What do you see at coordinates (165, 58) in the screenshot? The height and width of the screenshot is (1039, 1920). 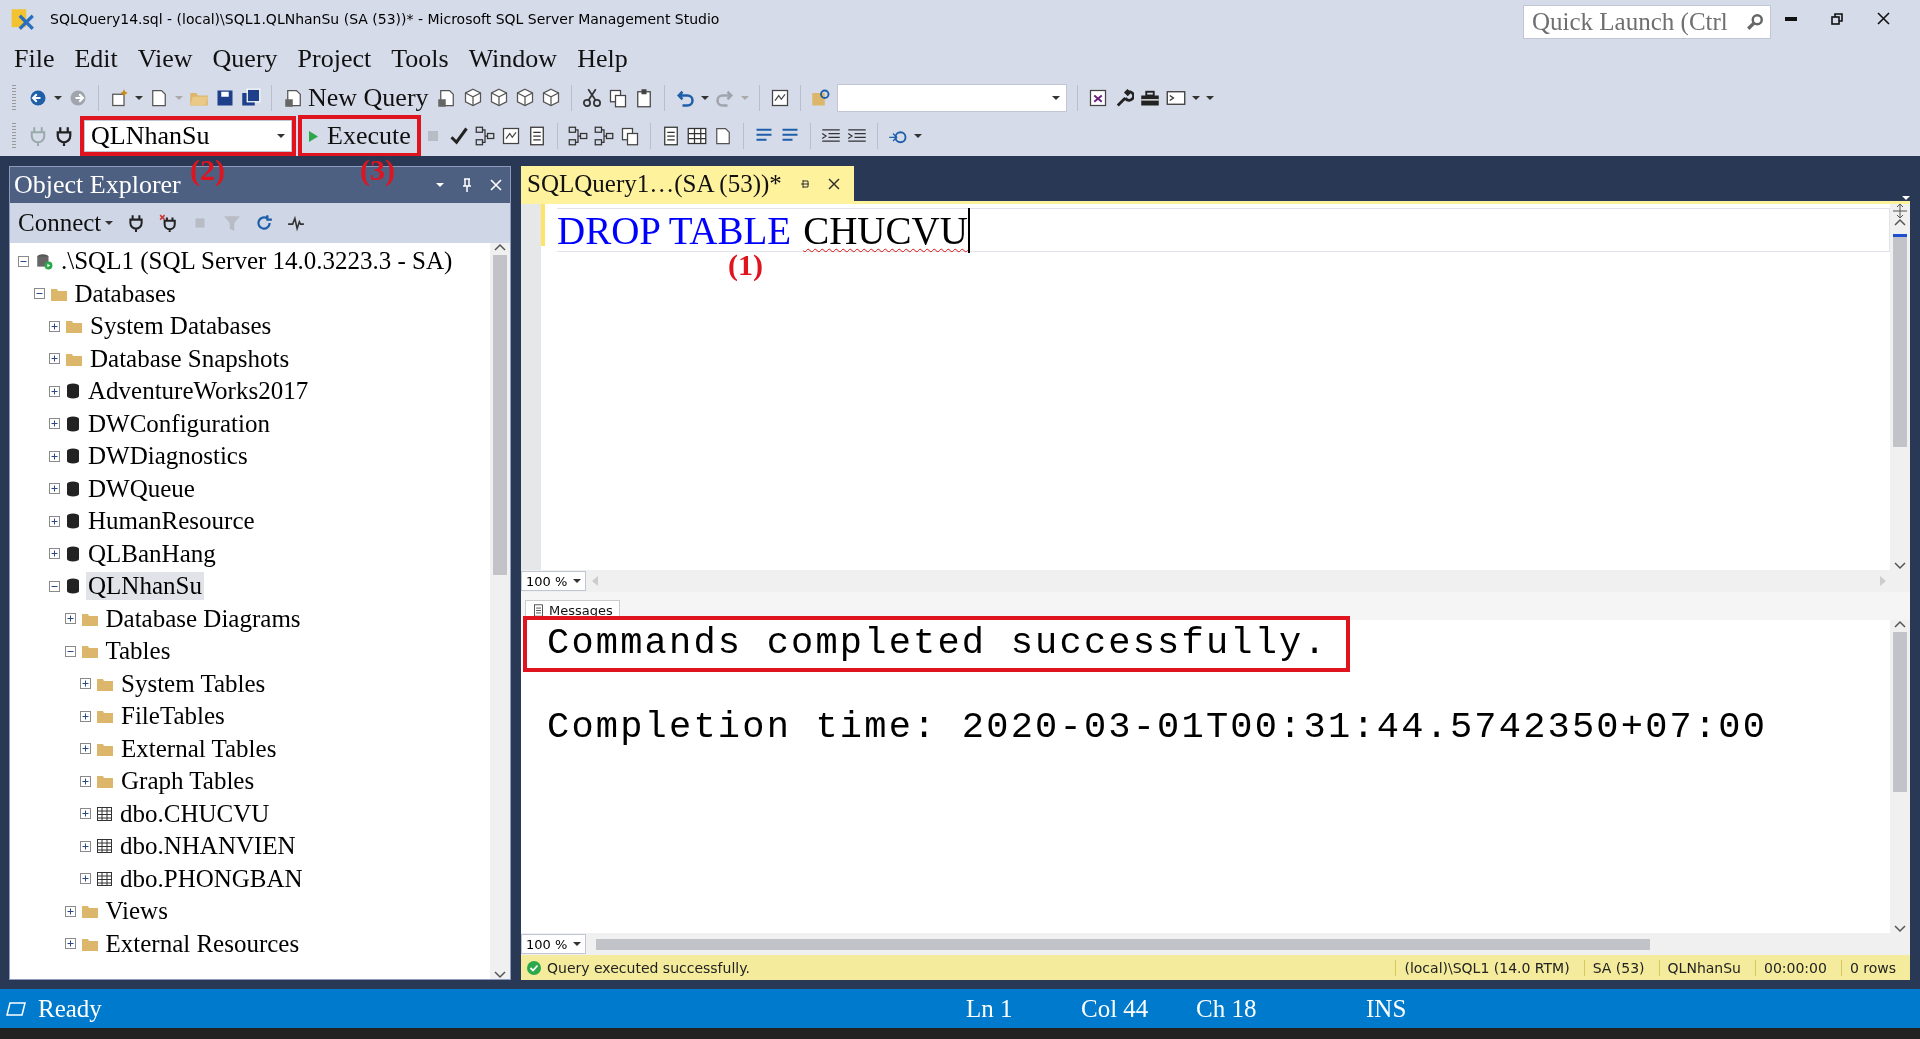 I see `menu-item: View` at bounding box center [165, 58].